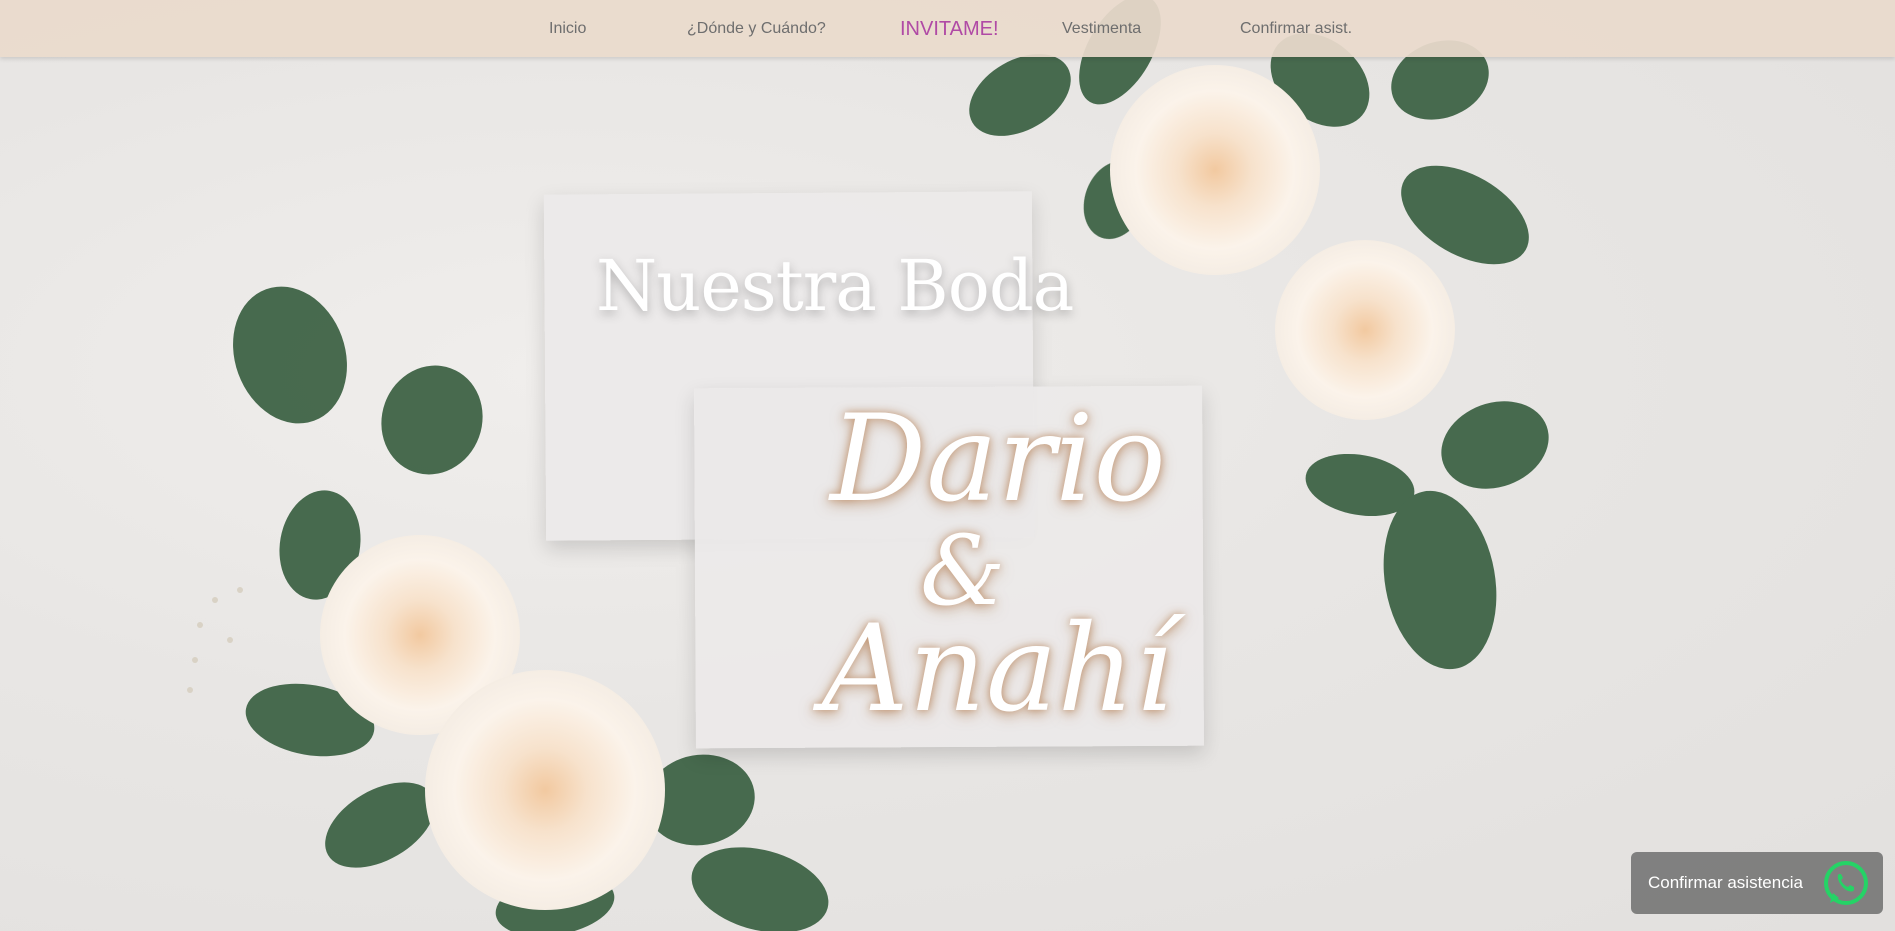  I want to click on hero-title: Nuestra Boda, so click(835, 286).